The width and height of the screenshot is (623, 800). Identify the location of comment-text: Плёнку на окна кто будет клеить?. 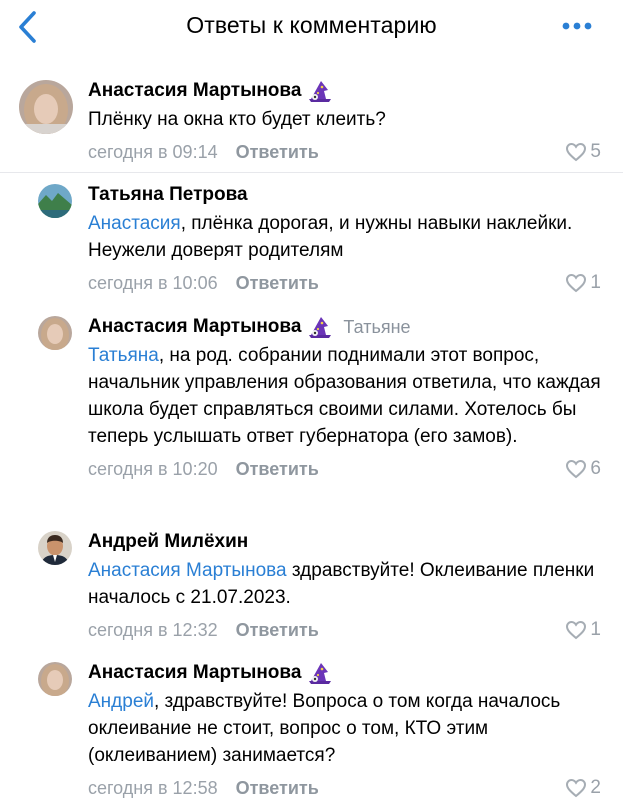
(237, 119).